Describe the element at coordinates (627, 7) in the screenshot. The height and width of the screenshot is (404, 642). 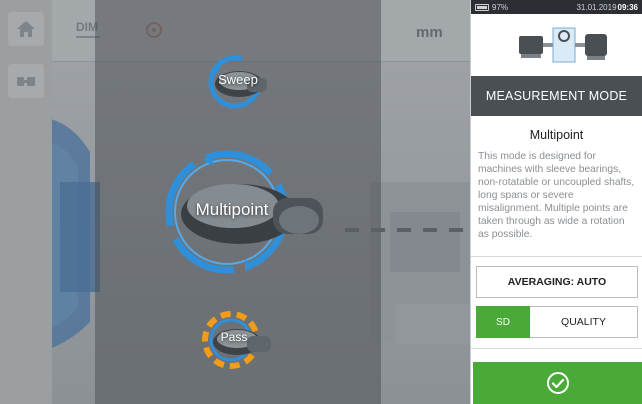
I see `status-time: 09:36` at that location.